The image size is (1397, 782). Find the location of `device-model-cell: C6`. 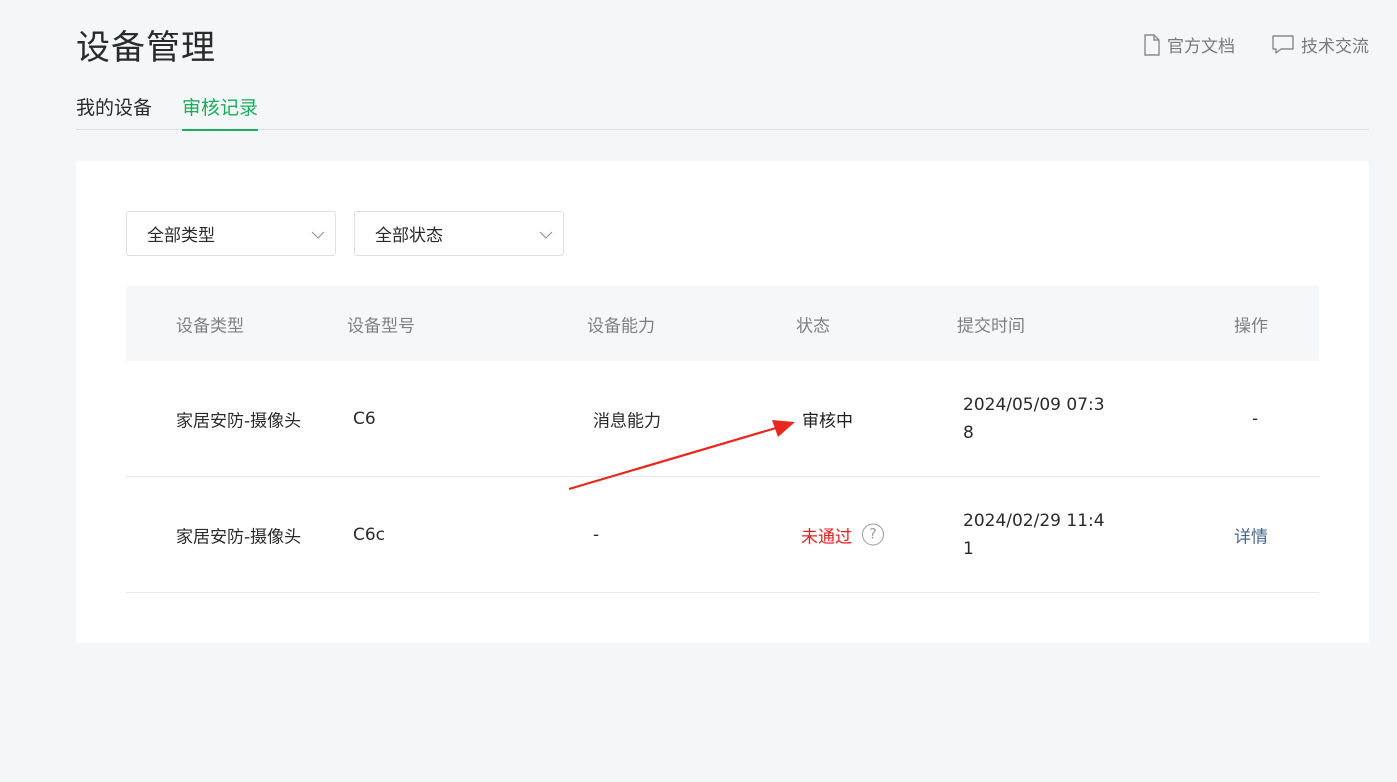

device-model-cell: C6 is located at coordinates (364, 418).